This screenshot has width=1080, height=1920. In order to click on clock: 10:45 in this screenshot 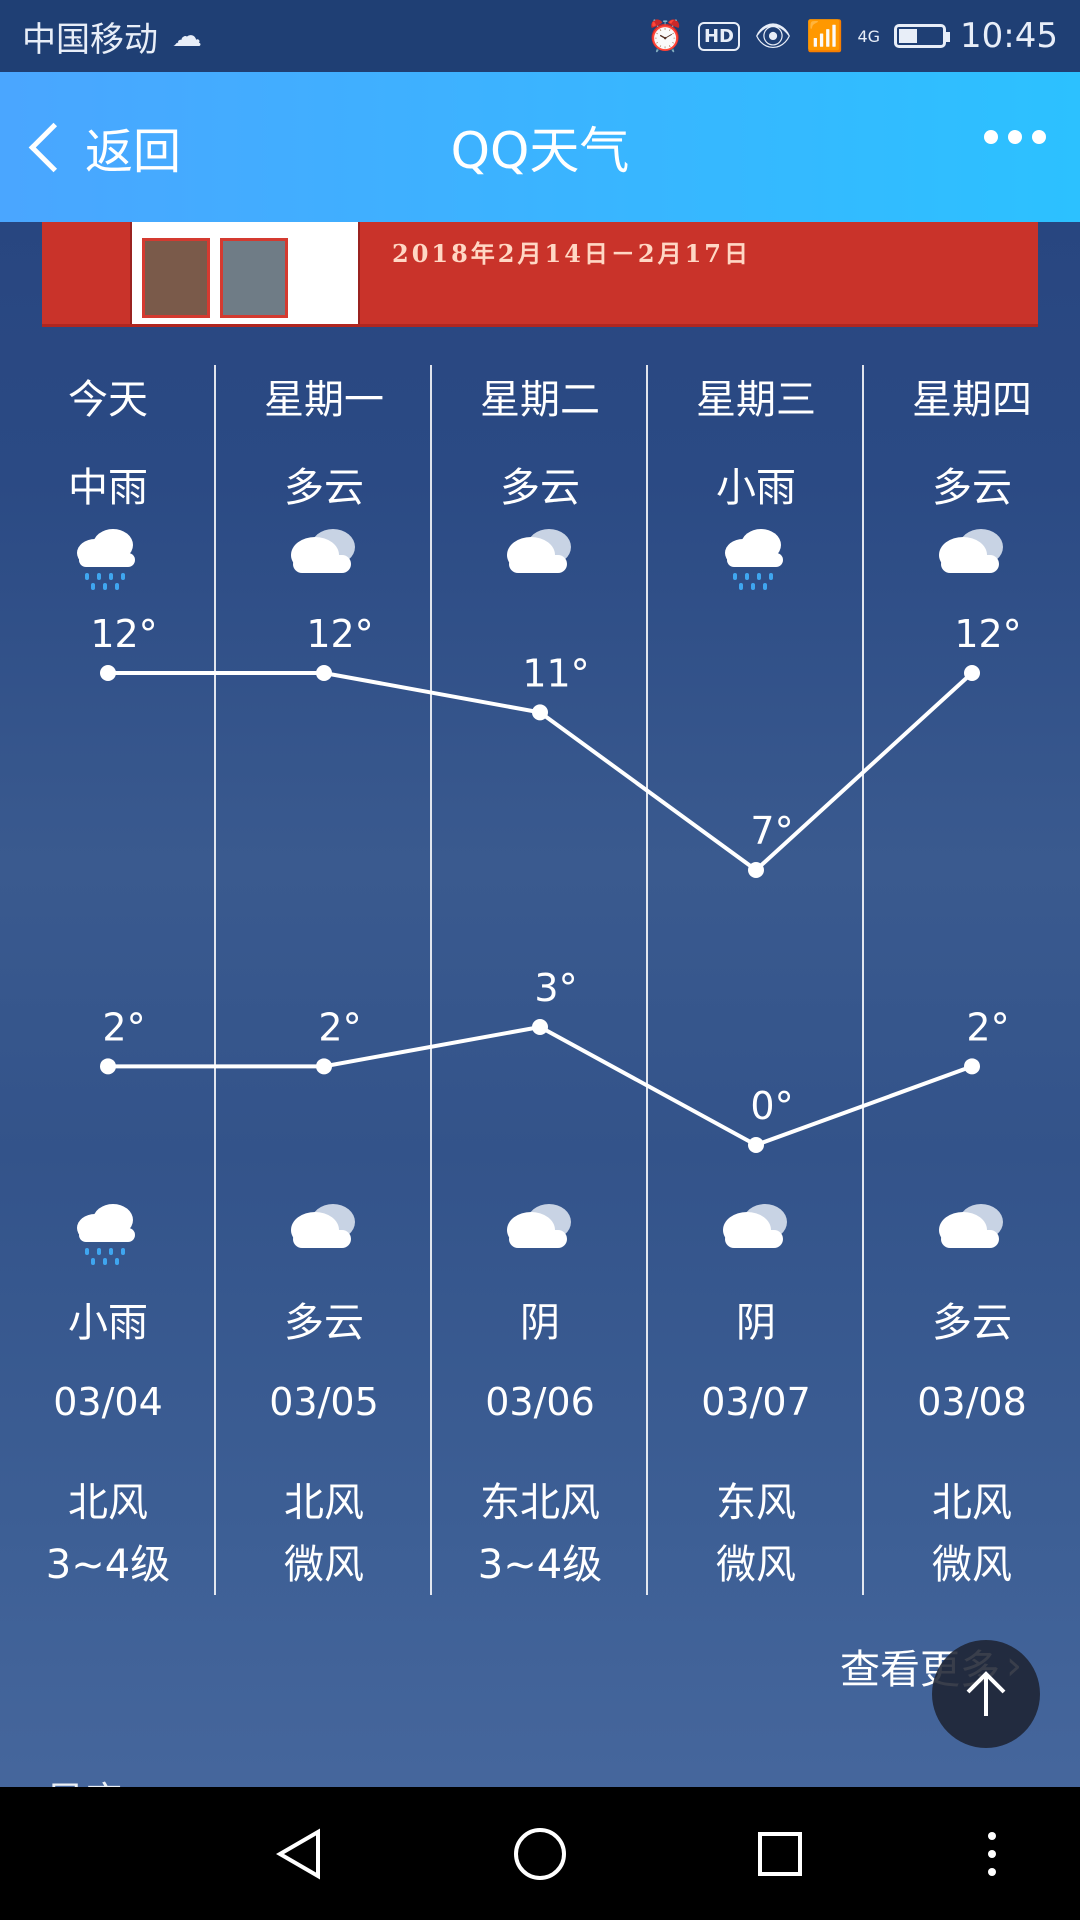, I will do `click(1009, 36)`.